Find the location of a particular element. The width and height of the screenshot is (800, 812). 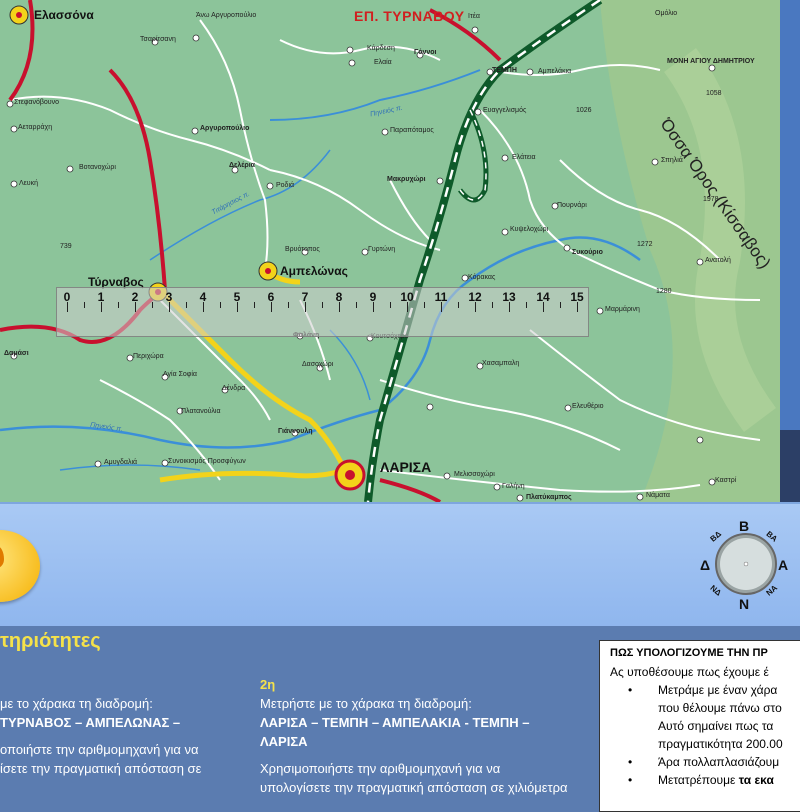

place-label: Βρυότοπος is located at coordinates (302, 249).